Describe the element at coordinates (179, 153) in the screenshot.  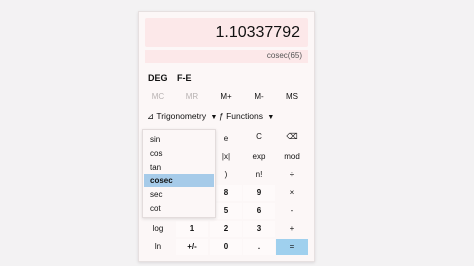
I see `menu-item-cos: cos` at that location.